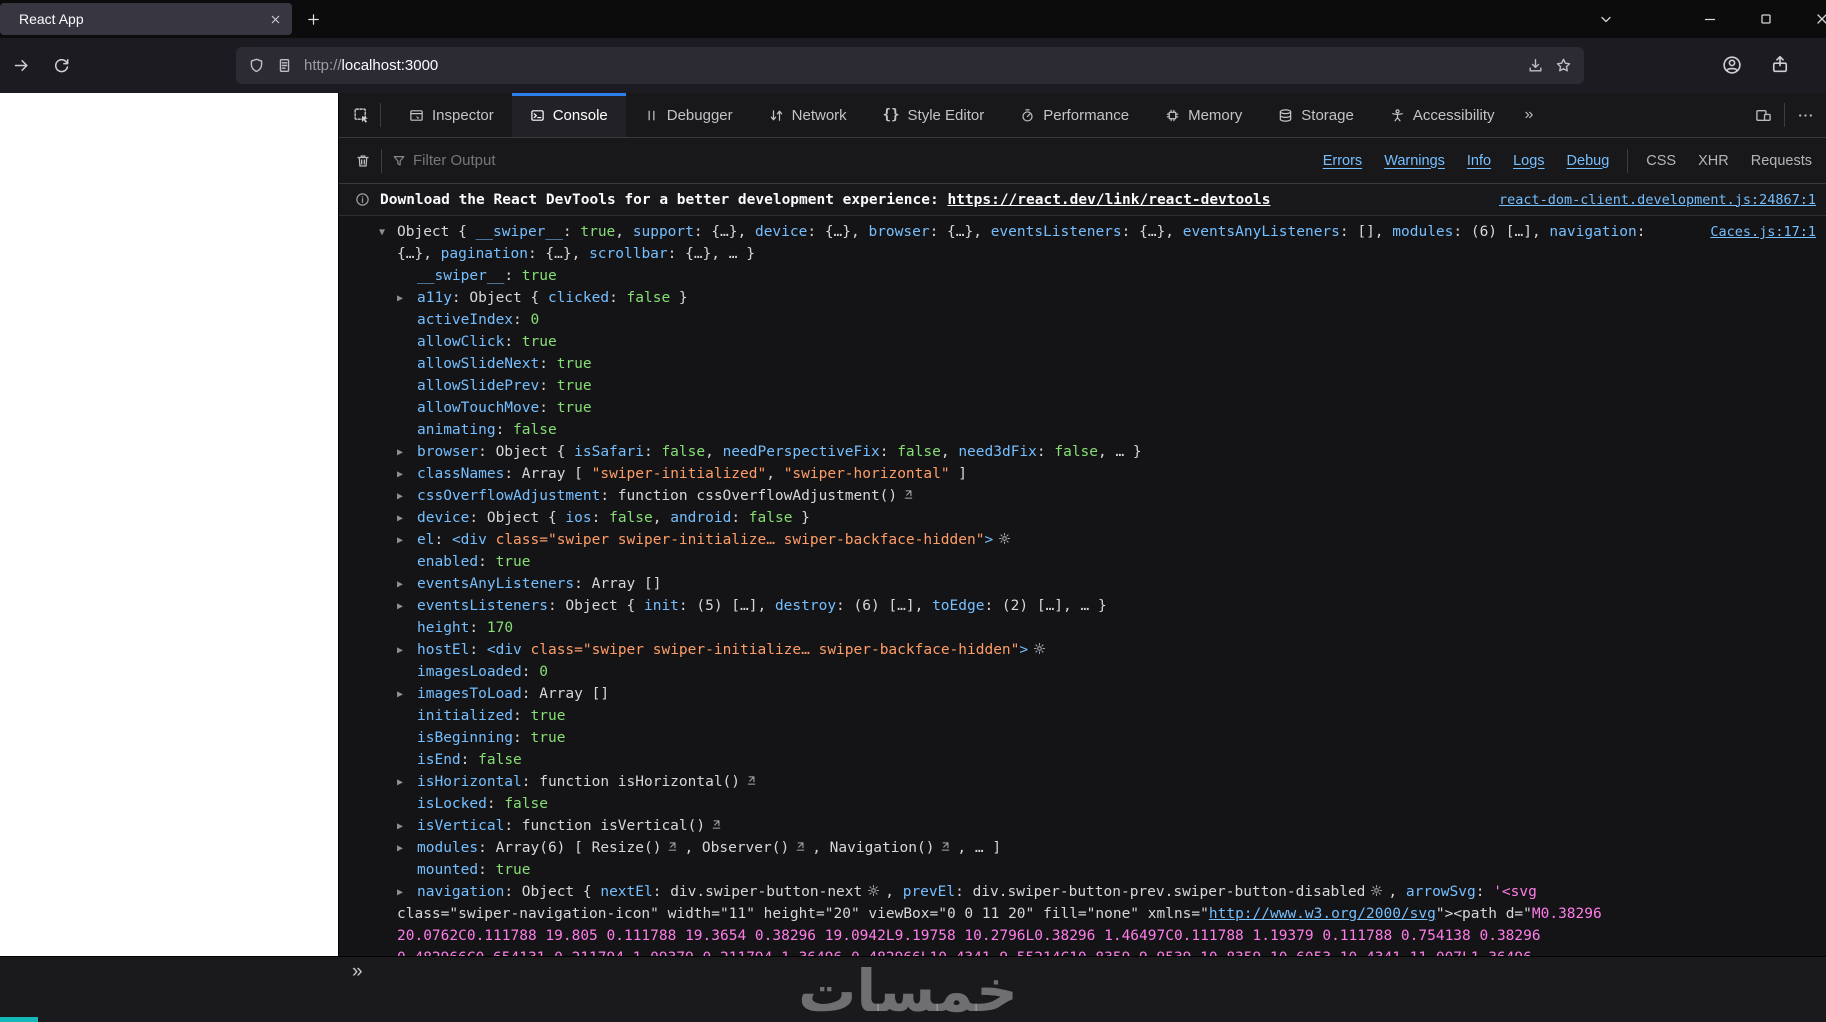 The image size is (1826, 1022). I want to click on filter-debug: Debug, so click(1588, 161).